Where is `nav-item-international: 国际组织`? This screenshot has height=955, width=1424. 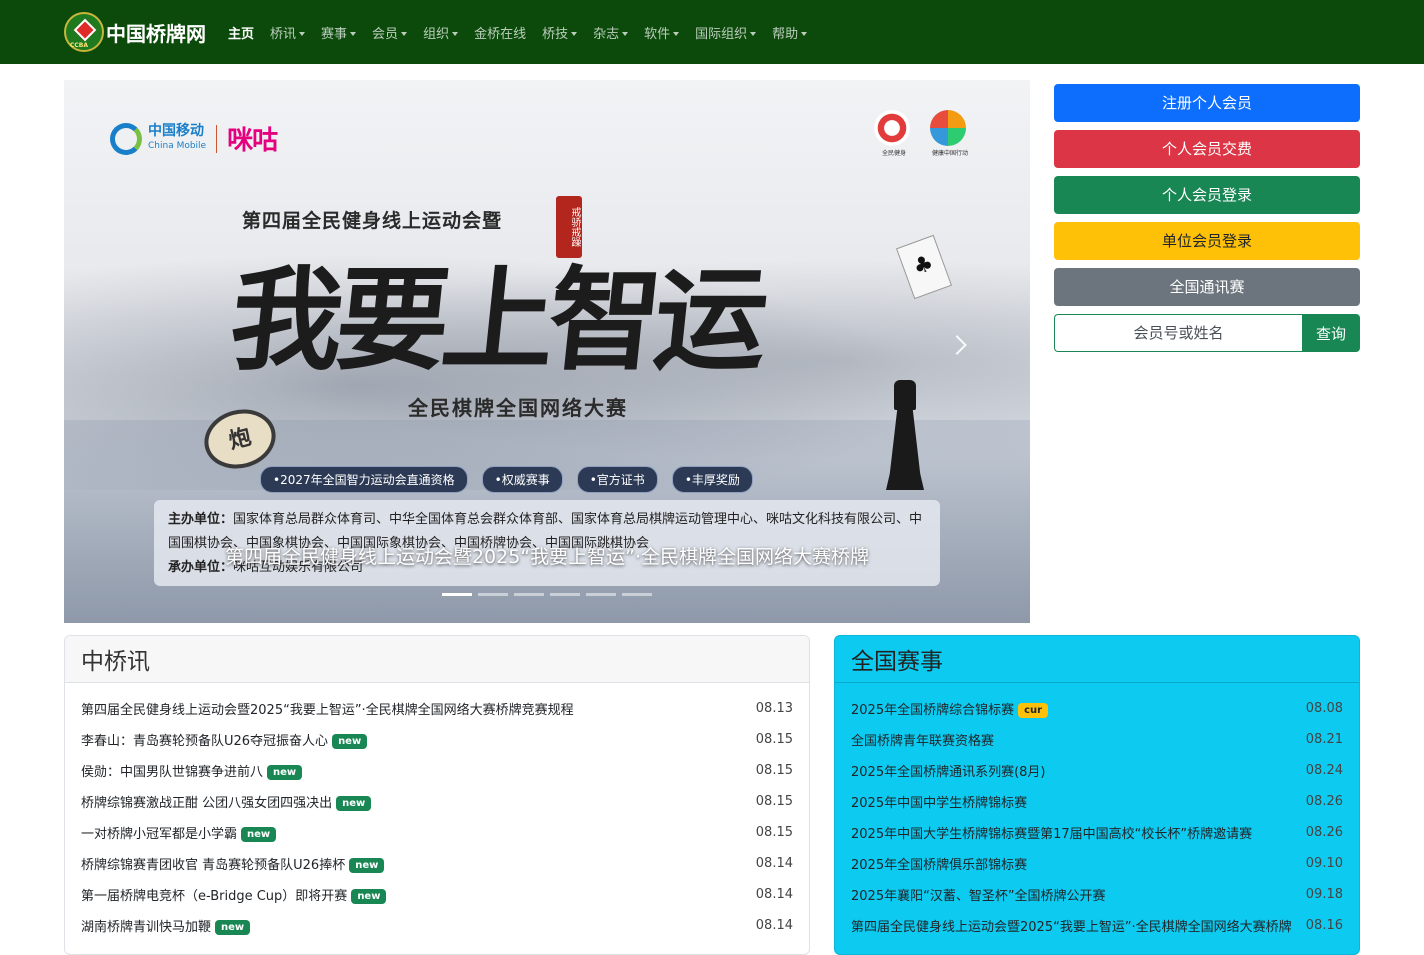 nav-item-international: 国际组织 is located at coordinates (726, 32).